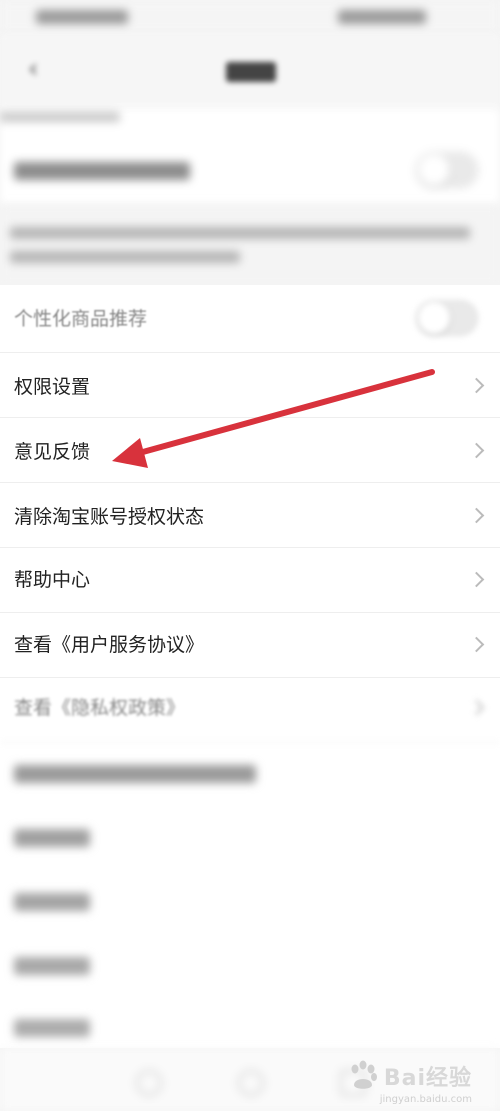  What do you see at coordinates (447, 318) in the screenshot?
I see `personalized-recommend-toggle` at bounding box center [447, 318].